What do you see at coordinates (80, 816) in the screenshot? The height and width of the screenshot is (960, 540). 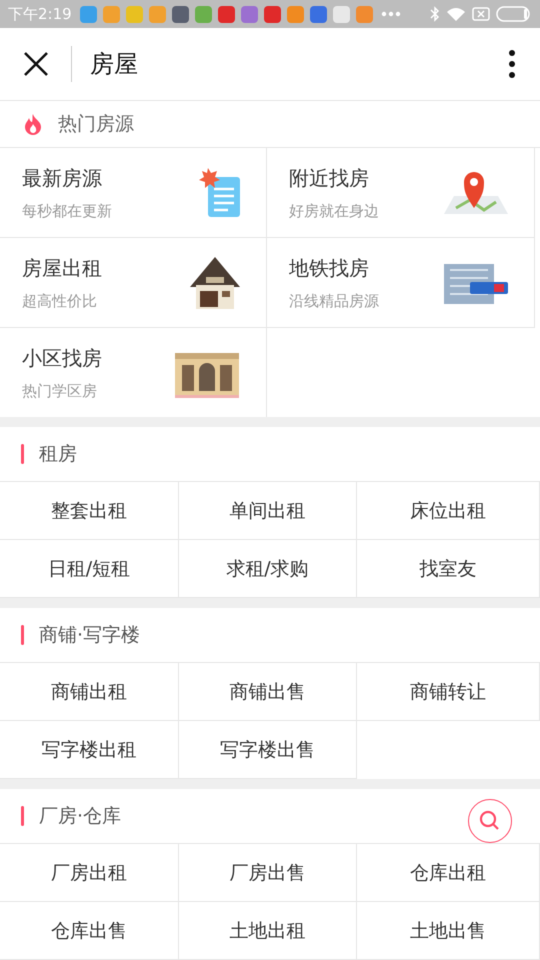 I see `section-title: 厂房·仓库` at bounding box center [80, 816].